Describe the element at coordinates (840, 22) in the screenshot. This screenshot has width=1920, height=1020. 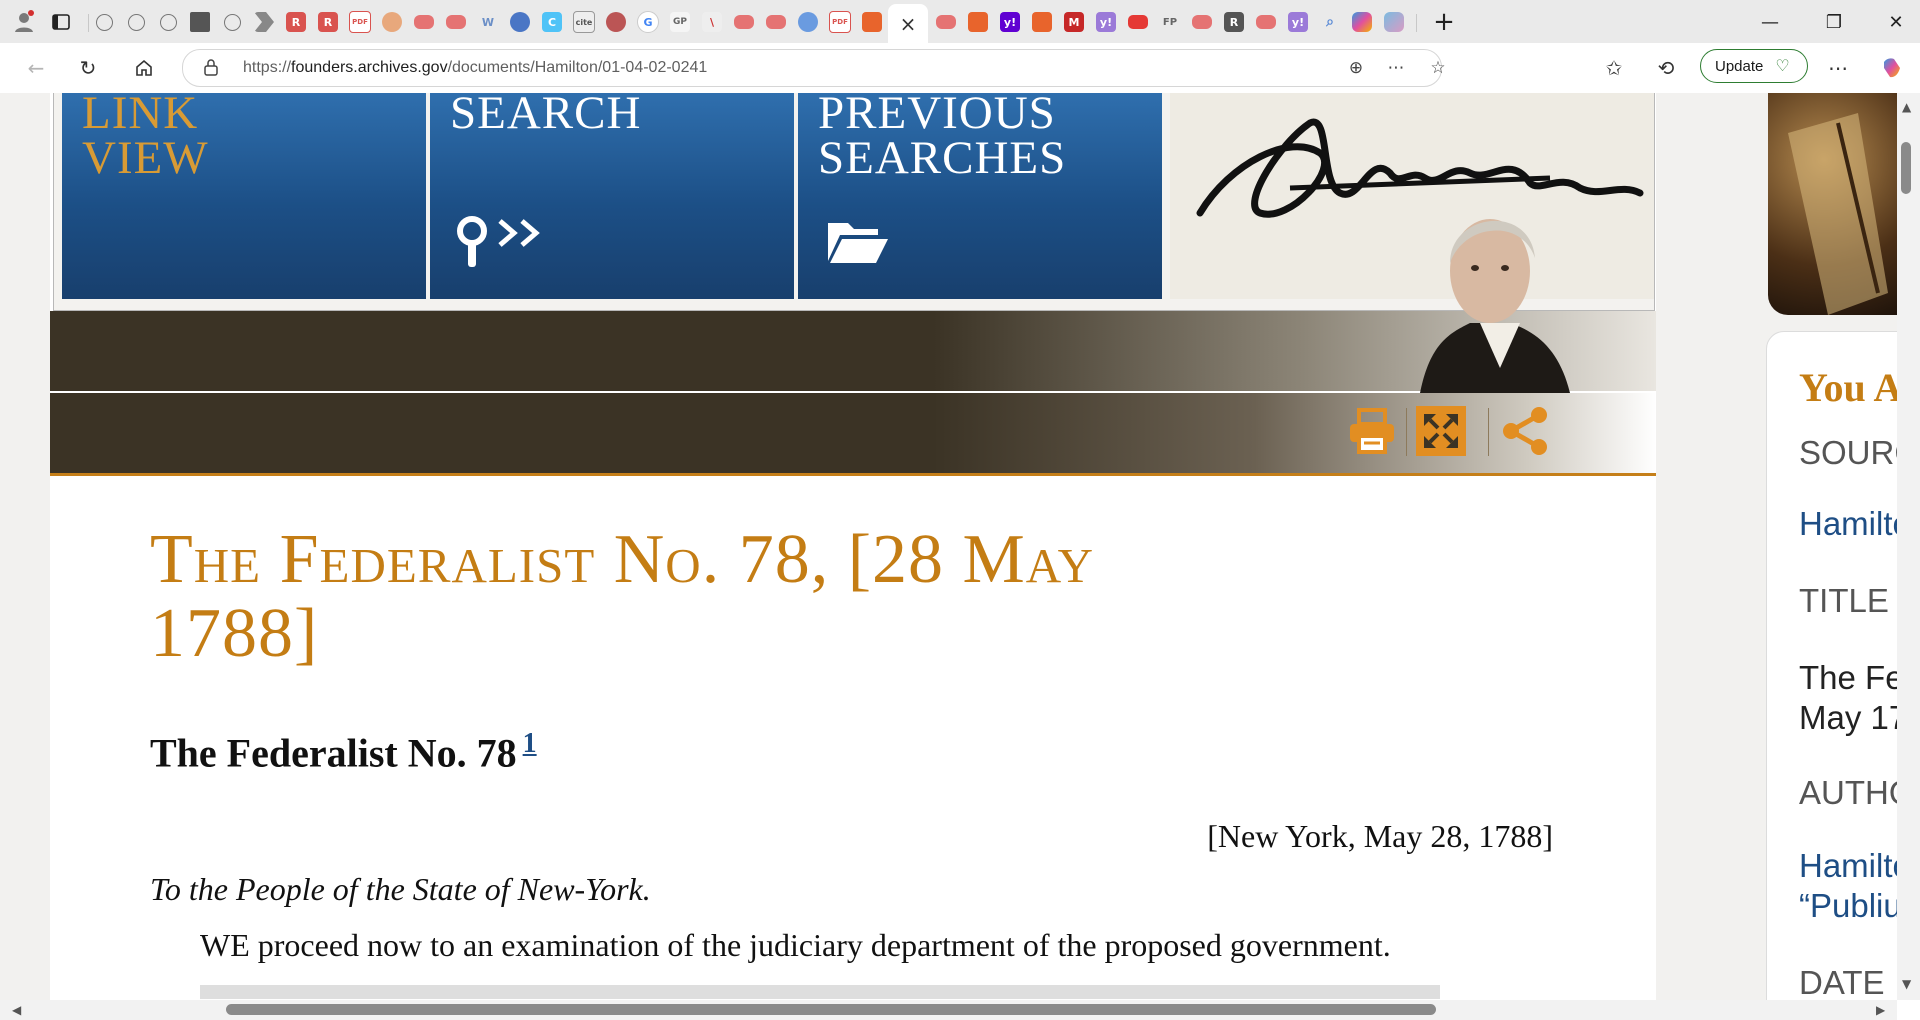
I see `tab-pdf-2: PDF` at that location.